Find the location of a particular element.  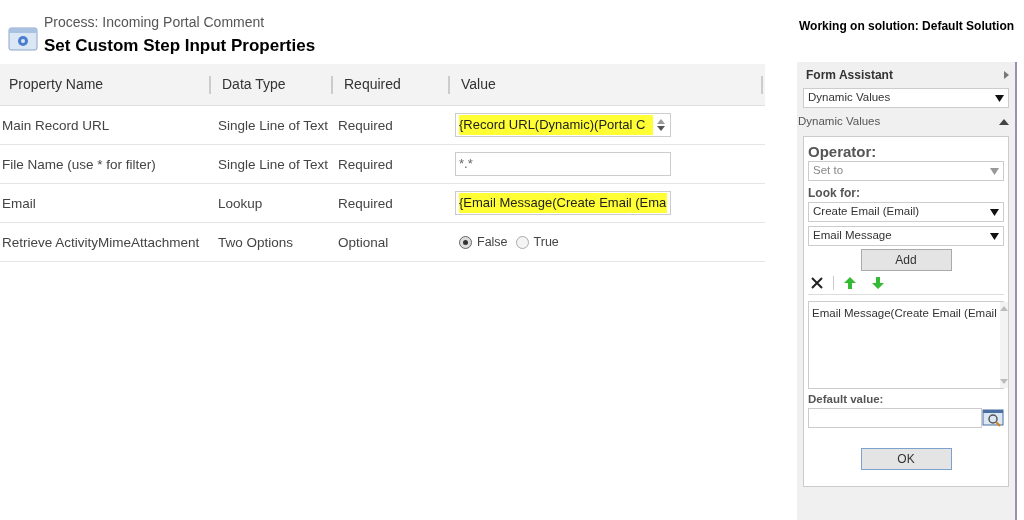

scrollbar is located at coordinates (1003, 345).